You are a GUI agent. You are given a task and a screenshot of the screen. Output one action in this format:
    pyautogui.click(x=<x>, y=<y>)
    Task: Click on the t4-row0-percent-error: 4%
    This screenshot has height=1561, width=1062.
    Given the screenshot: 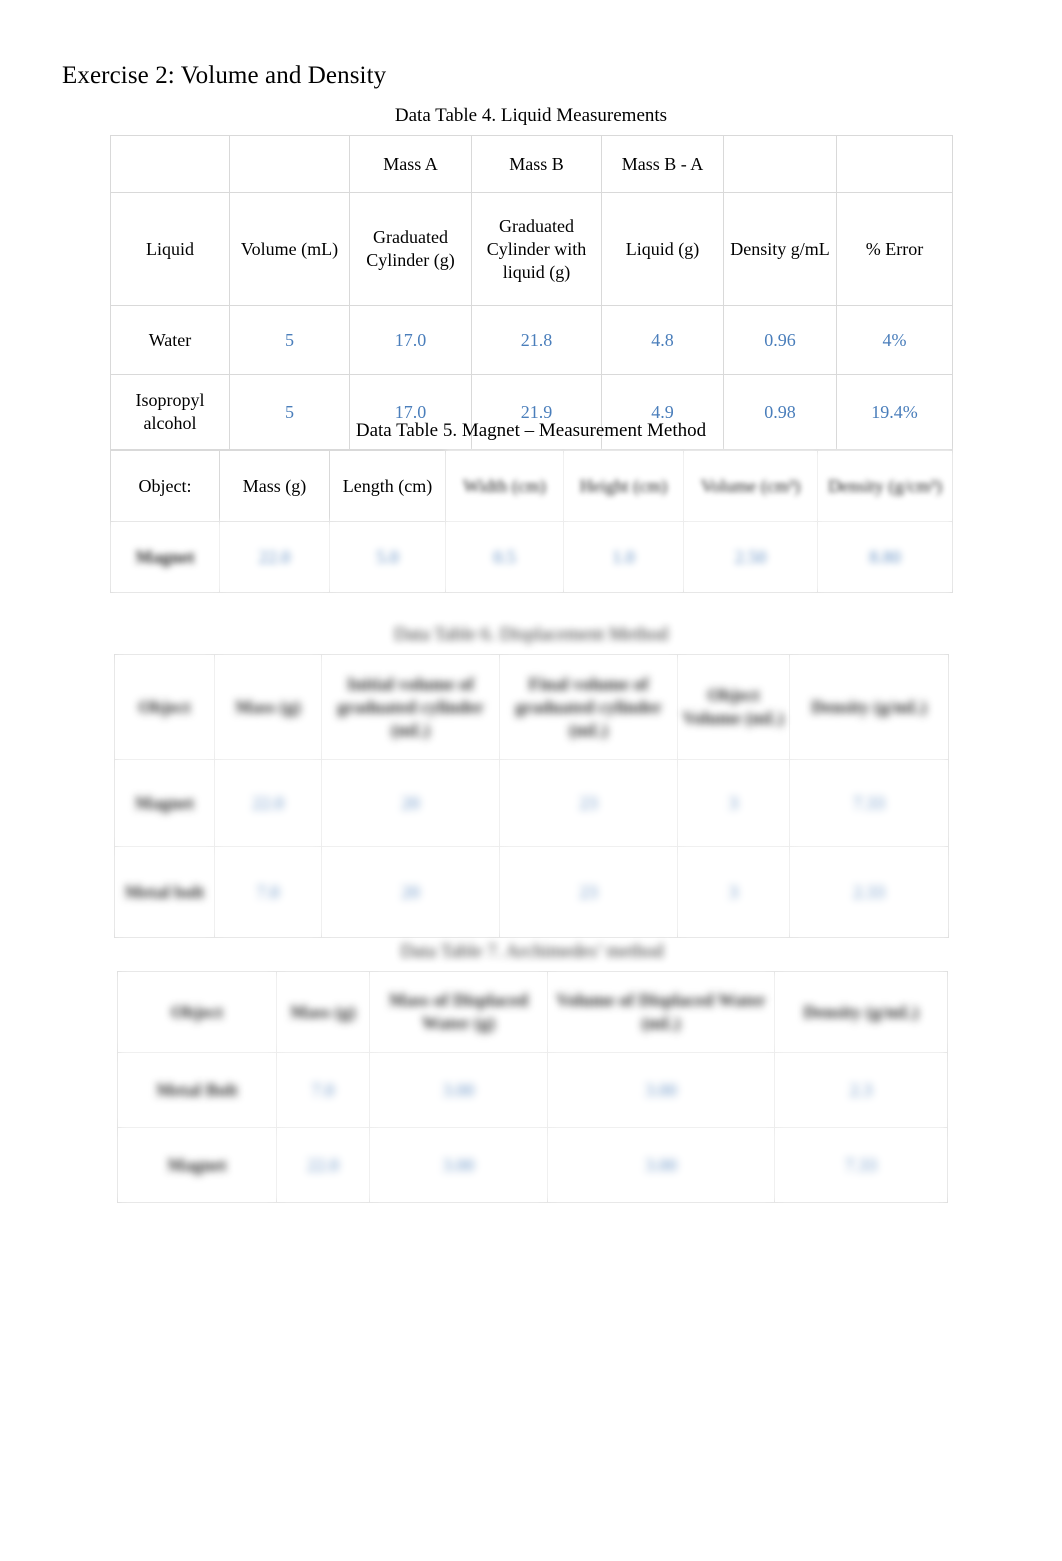 What is the action you would take?
    pyautogui.click(x=894, y=340)
    